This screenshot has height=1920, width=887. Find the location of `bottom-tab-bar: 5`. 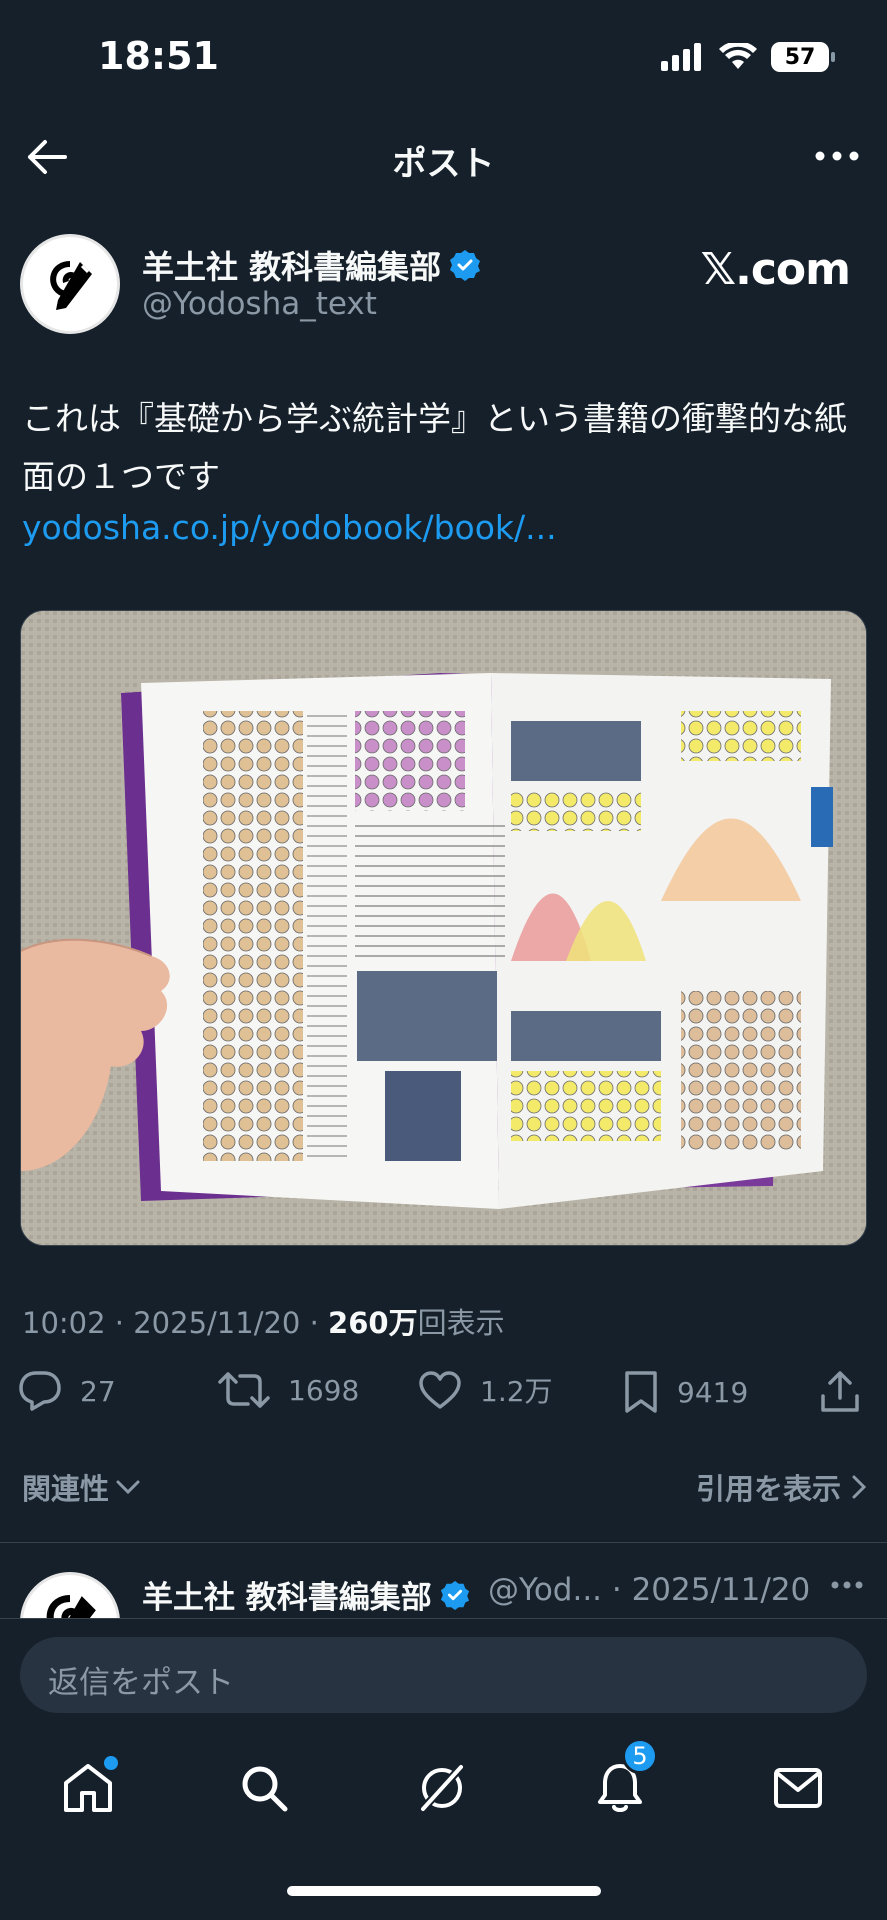

bottom-tab-bar: 5 is located at coordinates (443, 1786).